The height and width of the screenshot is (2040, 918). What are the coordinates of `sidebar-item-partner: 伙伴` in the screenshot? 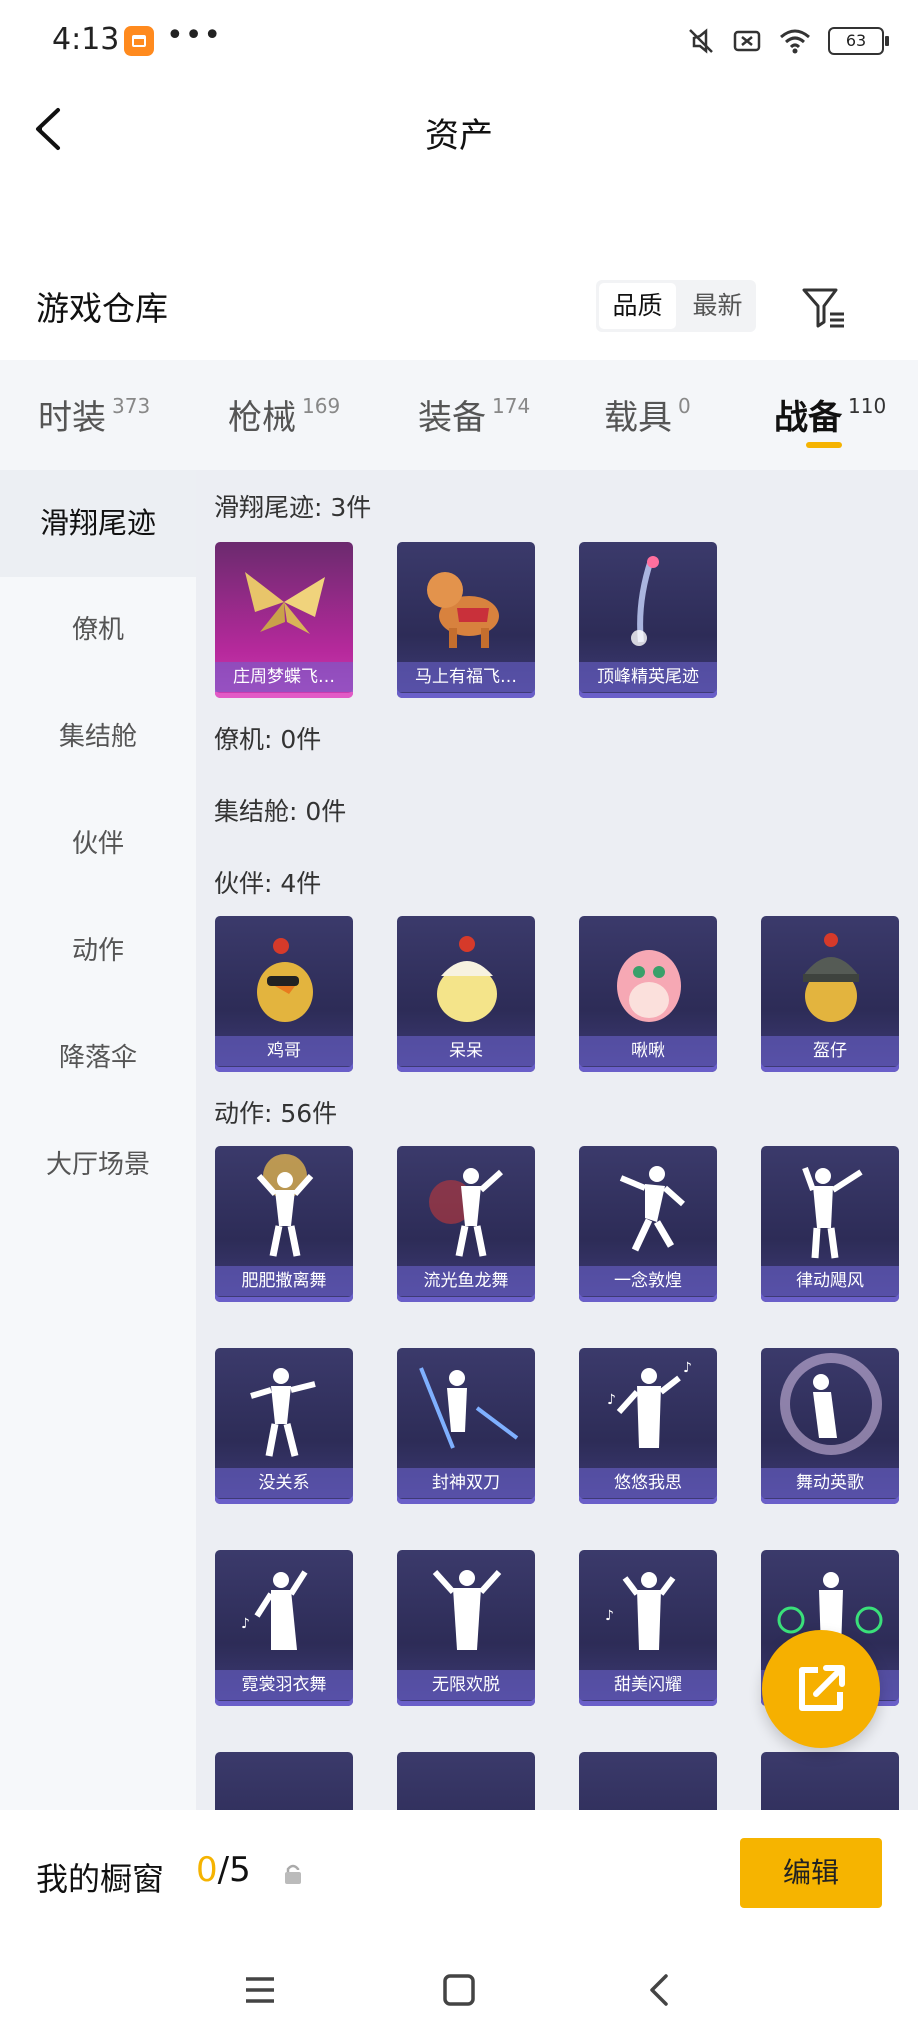 It's located at (98, 844).